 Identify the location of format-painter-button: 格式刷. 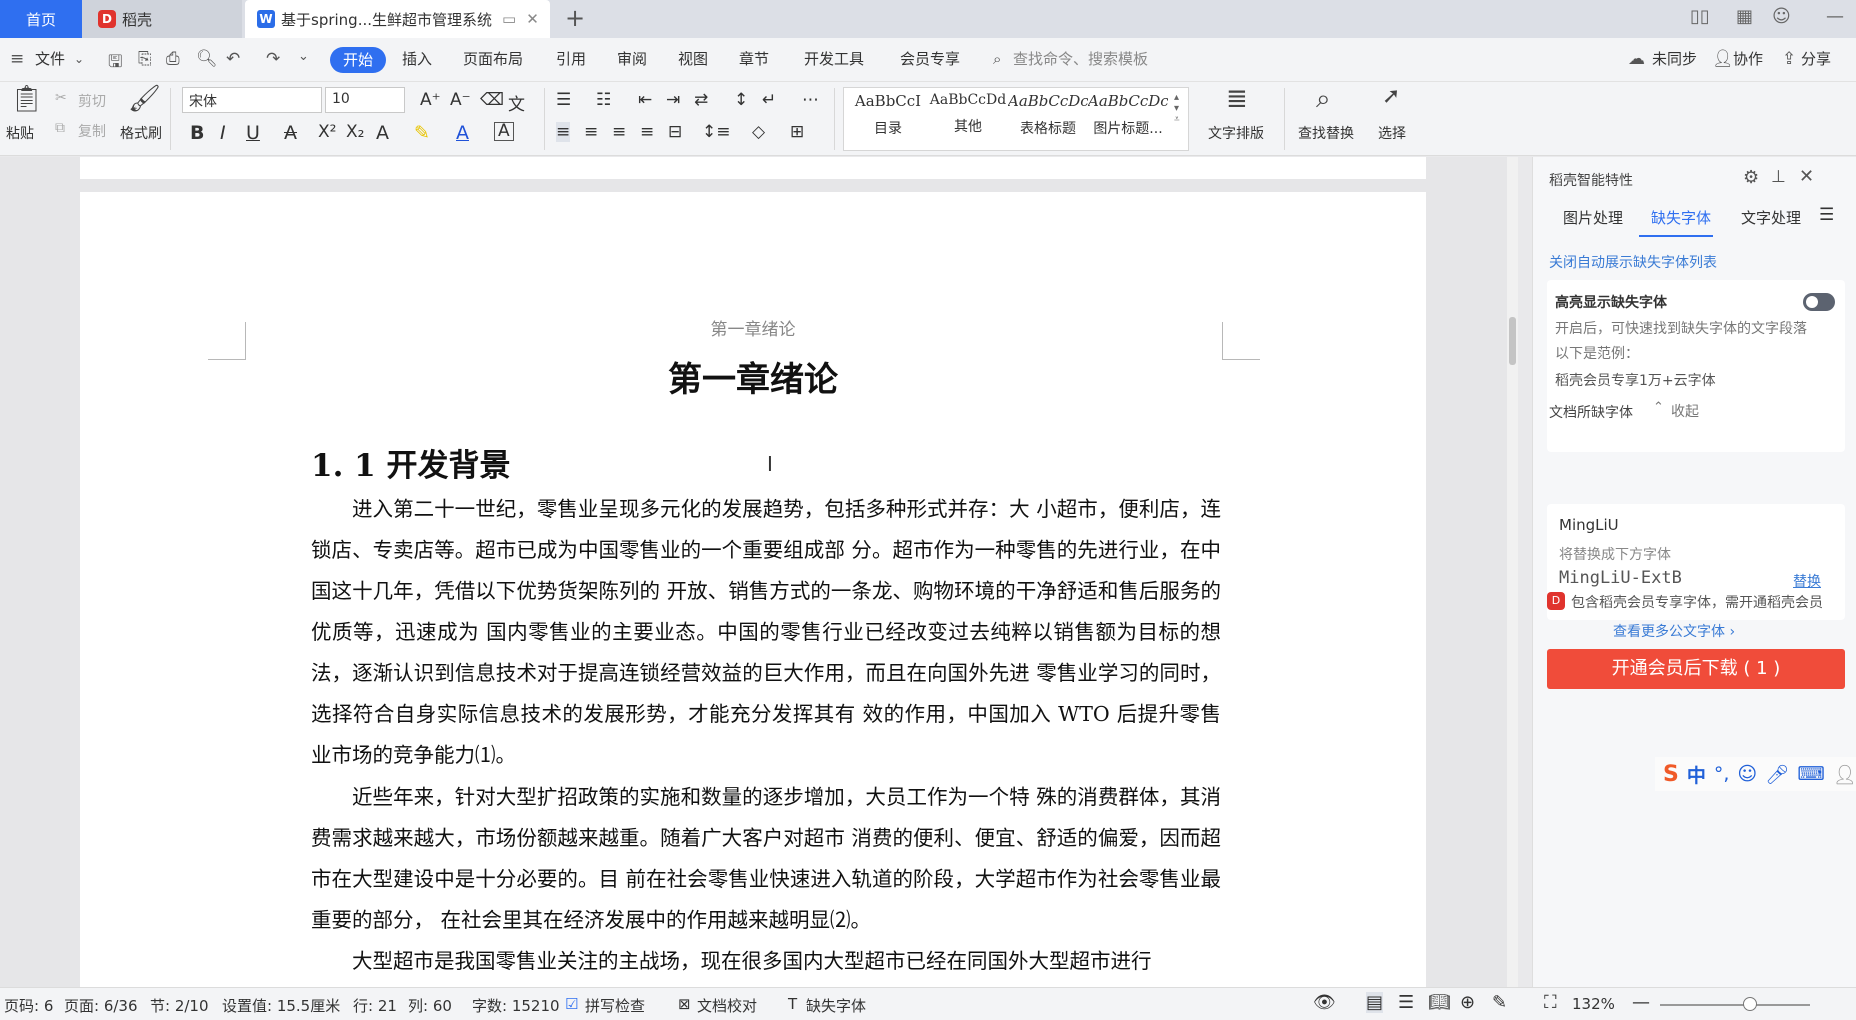
(141, 133).